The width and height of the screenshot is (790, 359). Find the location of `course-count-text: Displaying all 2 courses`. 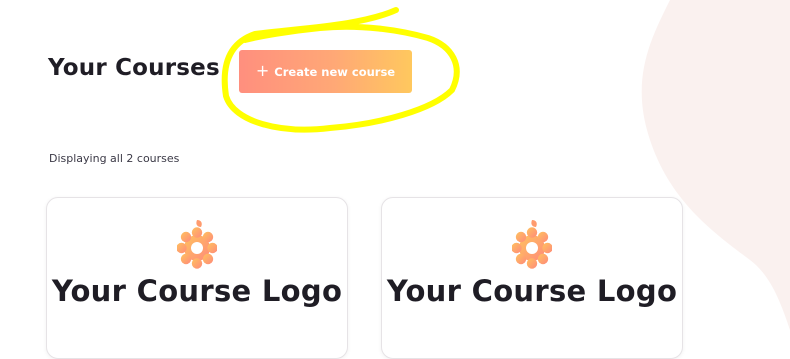

course-count-text: Displaying all 2 courses is located at coordinates (114, 158).